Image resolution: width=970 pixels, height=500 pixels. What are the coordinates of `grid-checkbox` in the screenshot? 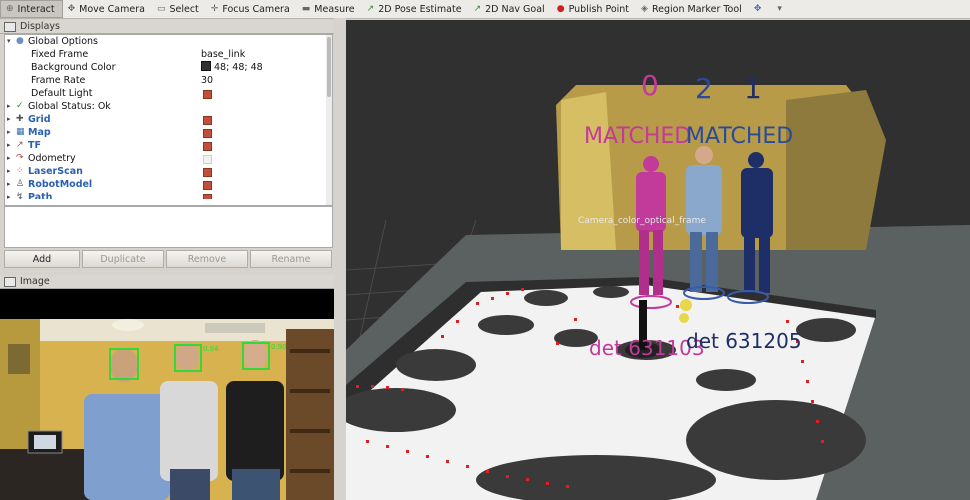 It's located at (207, 120).